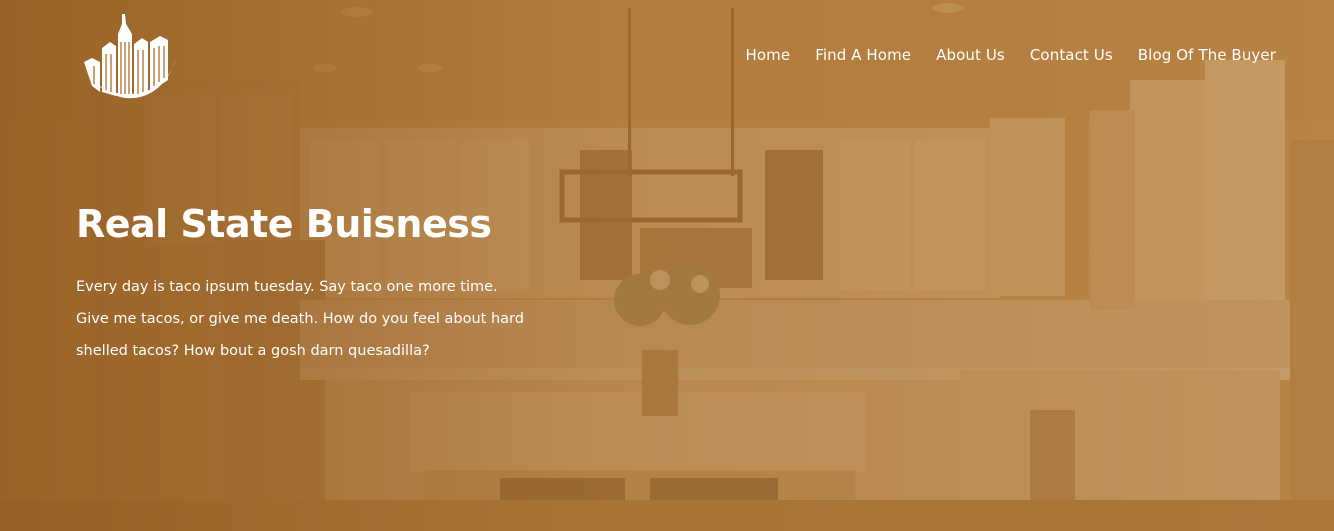 The height and width of the screenshot is (531, 1334). Describe the element at coordinates (1071, 55) in the screenshot. I see `nav-contact-us: Contact Us` at that location.